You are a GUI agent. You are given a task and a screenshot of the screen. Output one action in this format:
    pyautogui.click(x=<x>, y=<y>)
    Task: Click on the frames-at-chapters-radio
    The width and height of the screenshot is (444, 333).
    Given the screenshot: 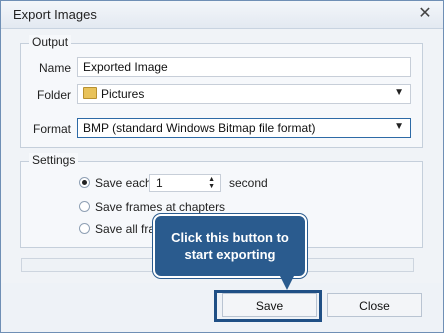 What is the action you would take?
    pyautogui.click(x=84, y=206)
    